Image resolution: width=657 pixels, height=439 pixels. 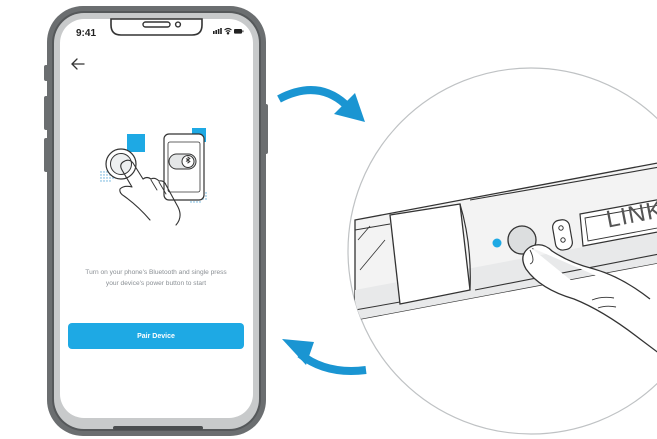 I want to click on status-led, so click(x=497, y=243).